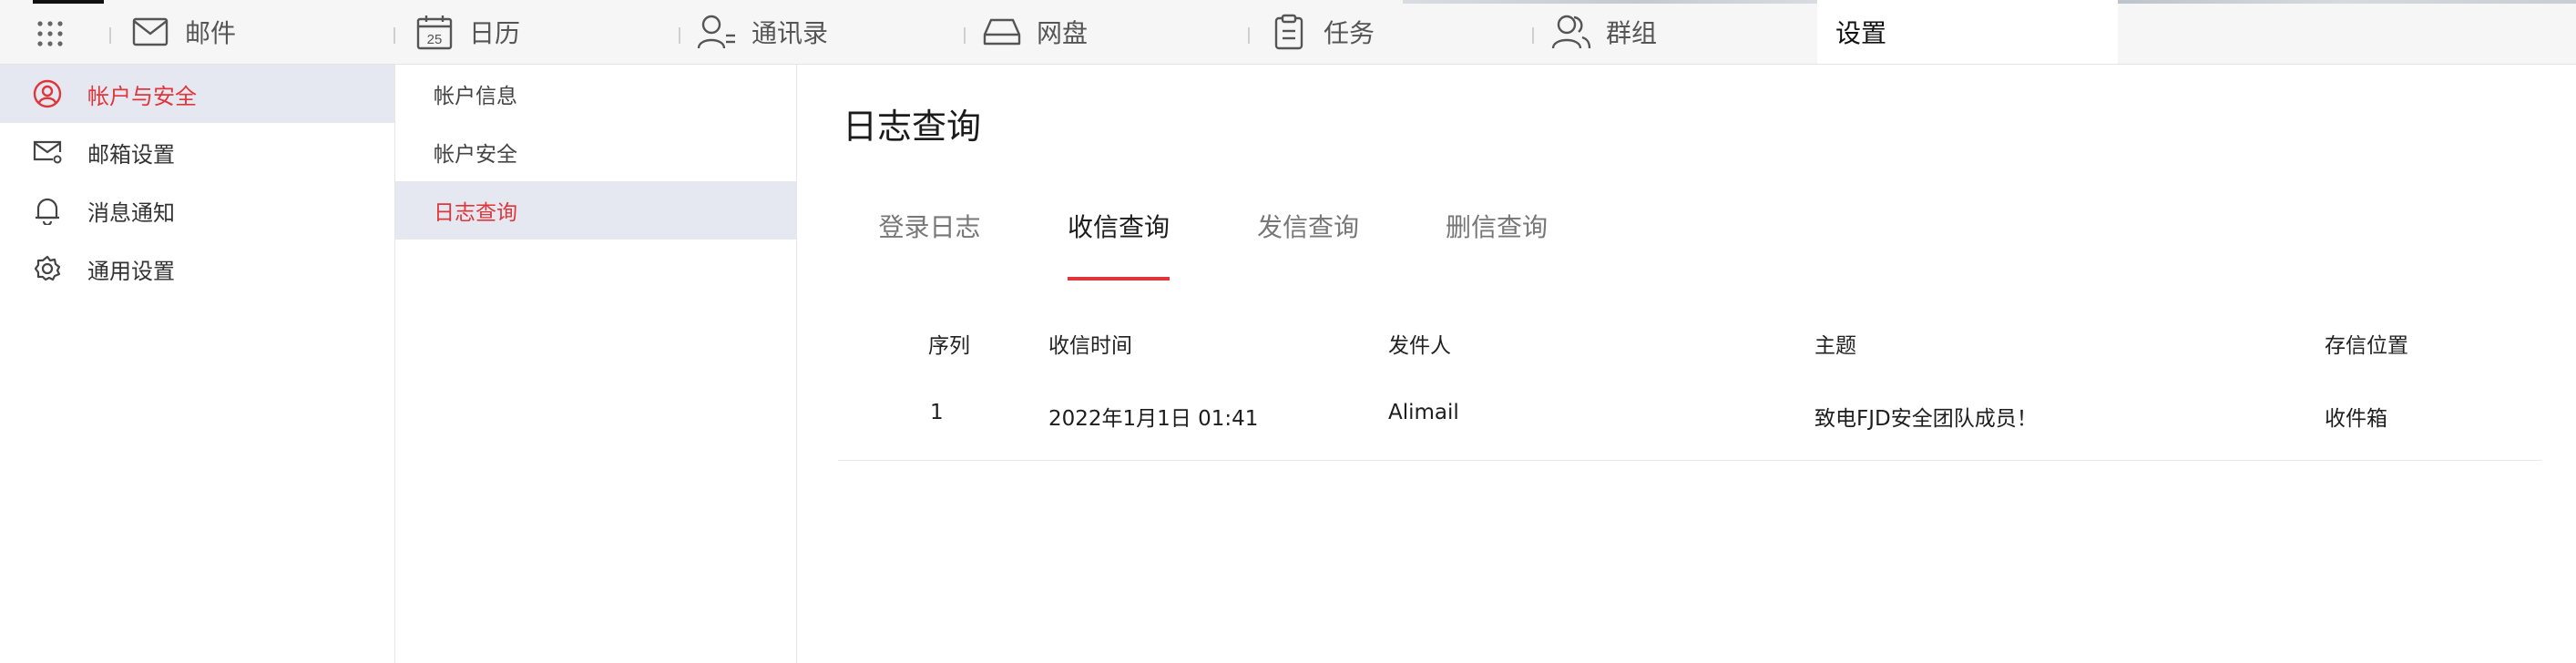 The width and height of the screenshot is (2576, 663). Describe the element at coordinates (1090, 346) in the screenshot. I see `column-header-received-time: 收信时间` at that location.